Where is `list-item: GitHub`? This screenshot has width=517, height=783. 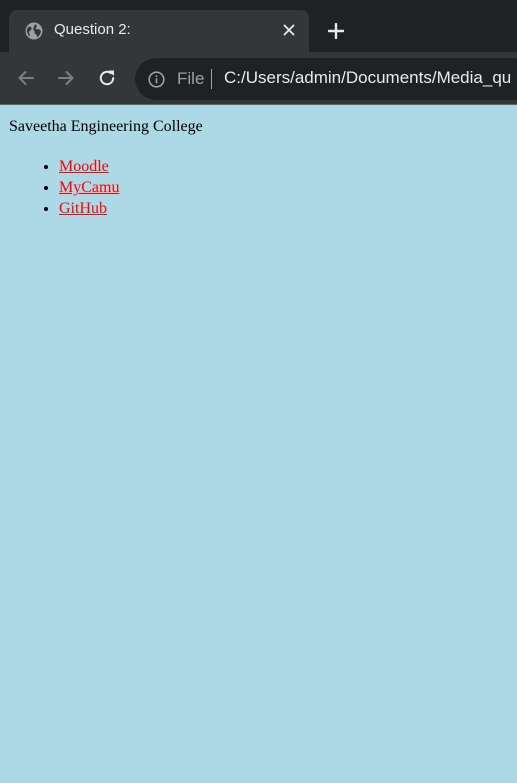 list-item: GitHub is located at coordinates (89, 208).